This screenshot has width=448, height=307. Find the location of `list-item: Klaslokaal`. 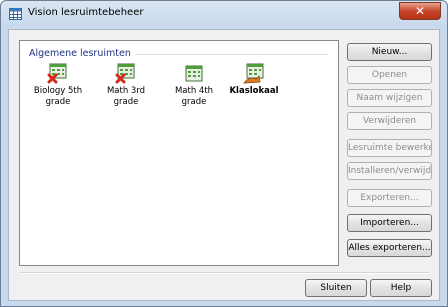

list-item: Klaslokaal is located at coordinates (254, 79).